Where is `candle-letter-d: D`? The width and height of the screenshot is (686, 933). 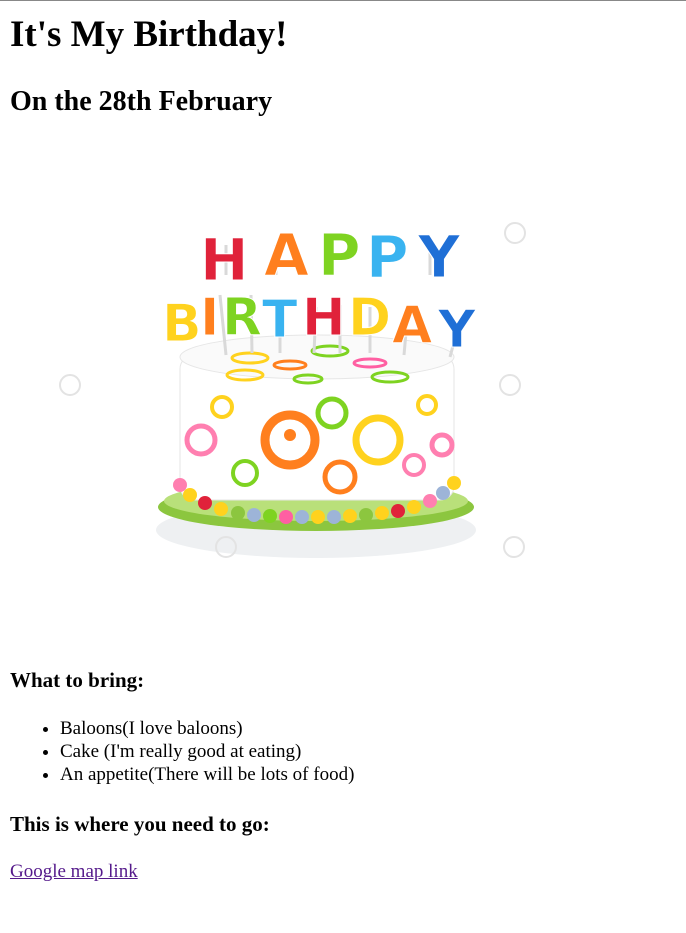 candle-letter-d: D is located at coordinates (369, 318).